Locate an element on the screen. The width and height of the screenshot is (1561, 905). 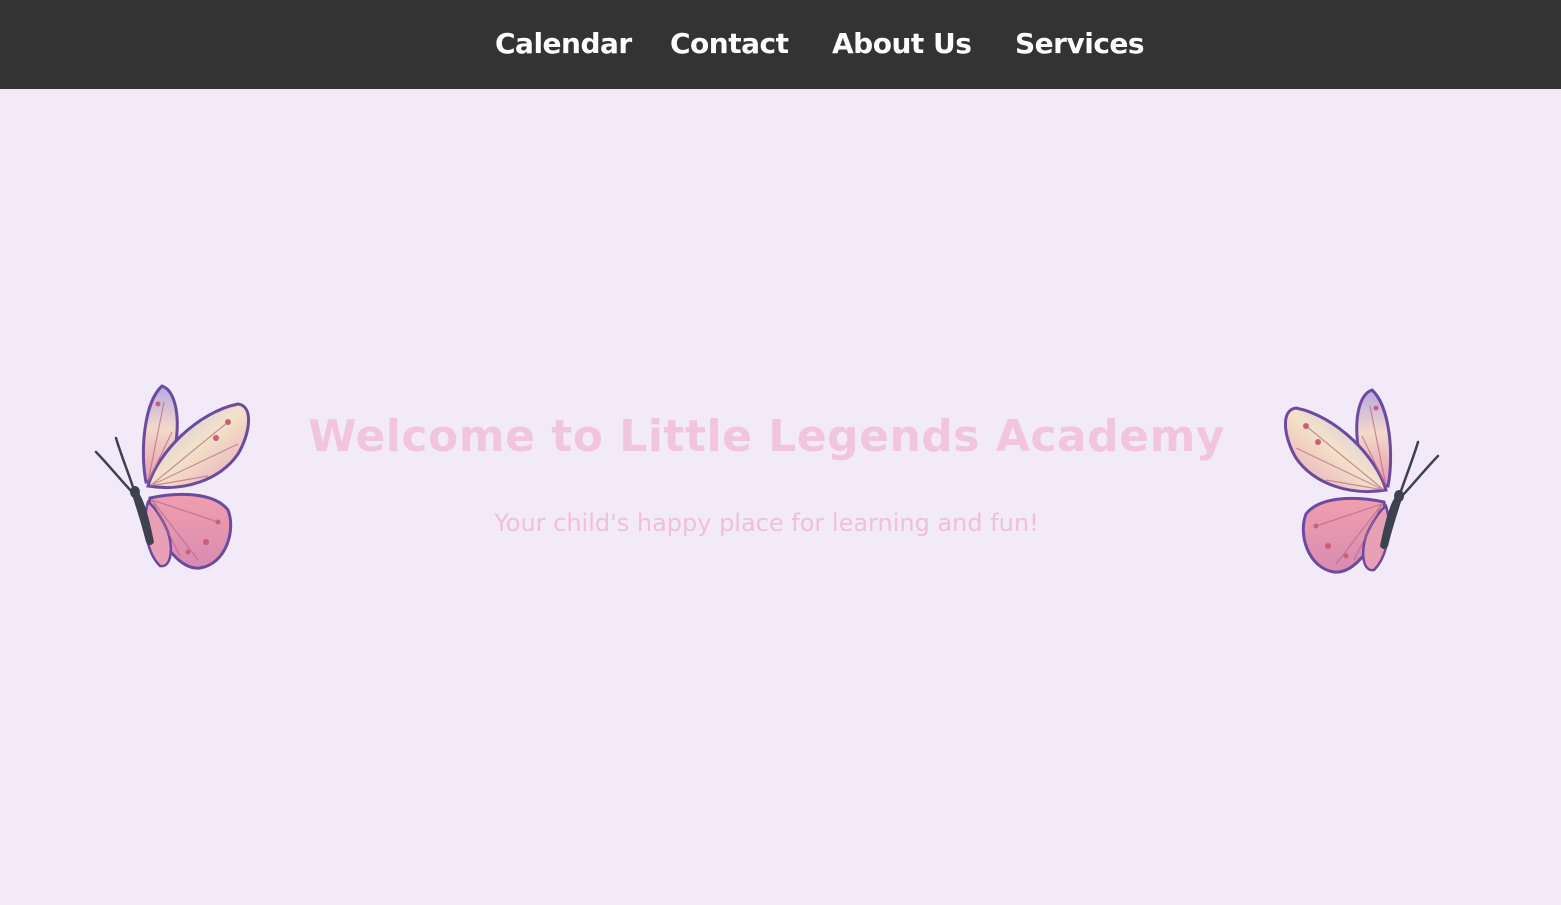
nav-link-contact: Contact is located at coordinates (729, 44).